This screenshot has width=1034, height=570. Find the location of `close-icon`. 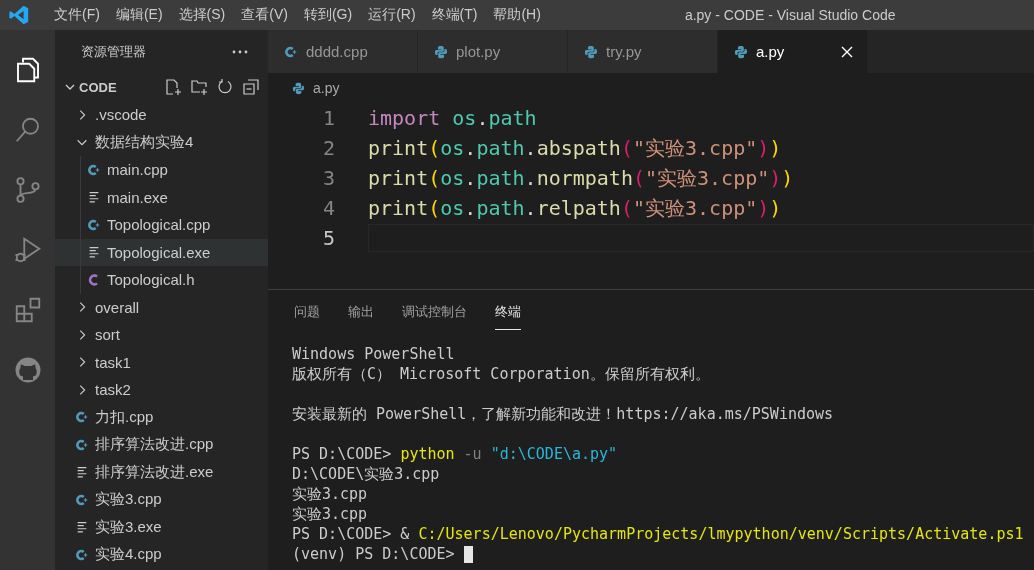

close-icon is located at coordinates (847, 51).